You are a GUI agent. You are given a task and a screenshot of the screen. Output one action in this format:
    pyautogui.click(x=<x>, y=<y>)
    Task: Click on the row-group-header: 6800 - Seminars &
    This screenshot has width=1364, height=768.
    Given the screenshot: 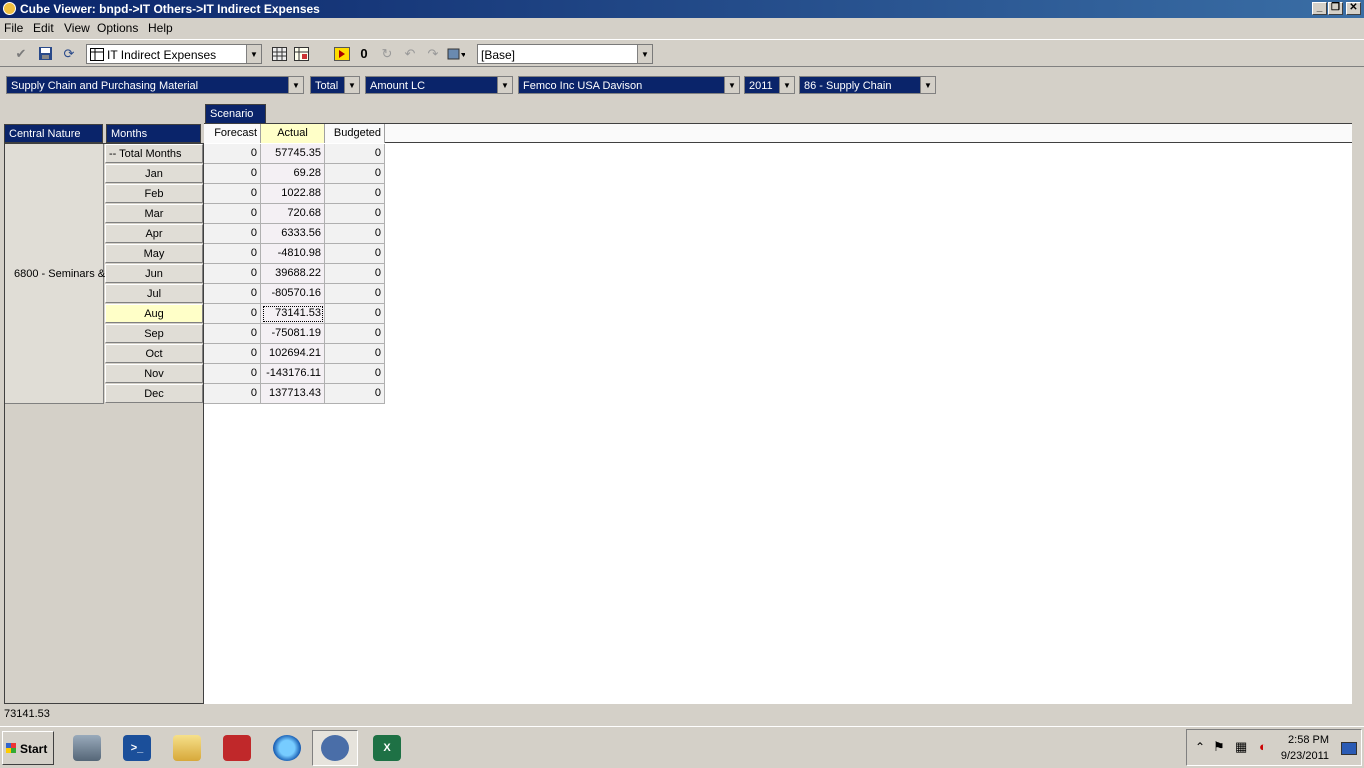 What is the action you would take?
    pyautogui.click(x=55, y=274)
    